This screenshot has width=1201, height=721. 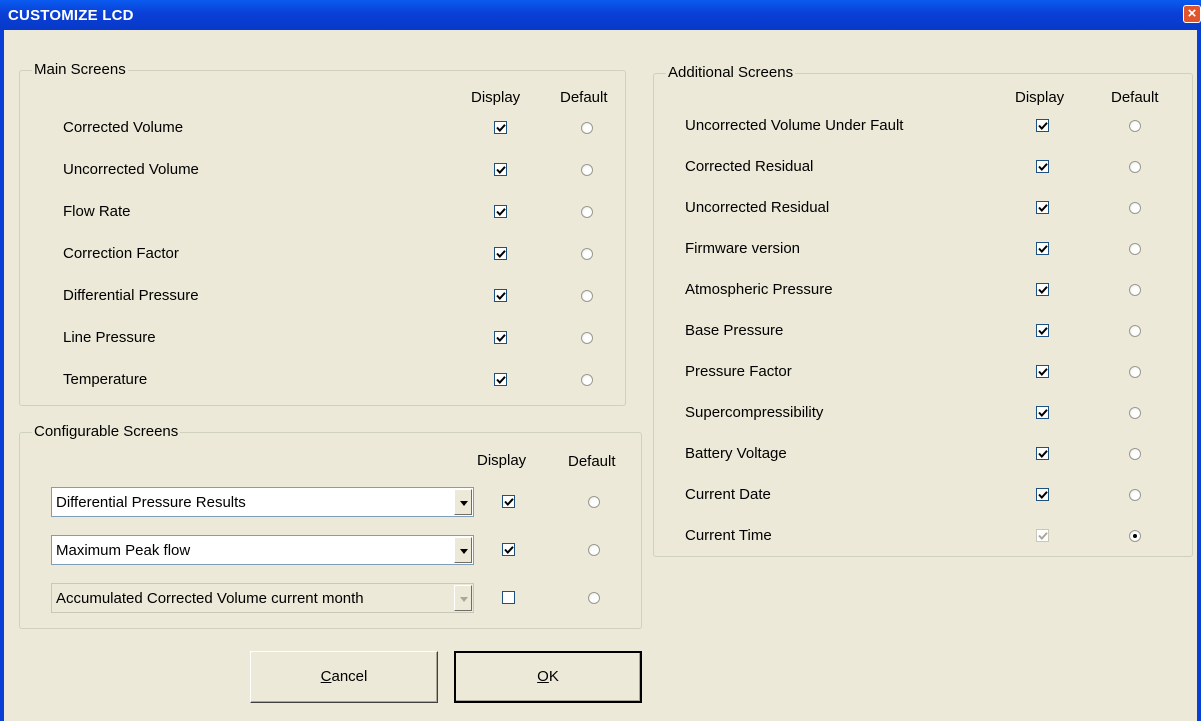 I want to click on screen-select: Maximum Peak flow, so click(x=262, y=550).